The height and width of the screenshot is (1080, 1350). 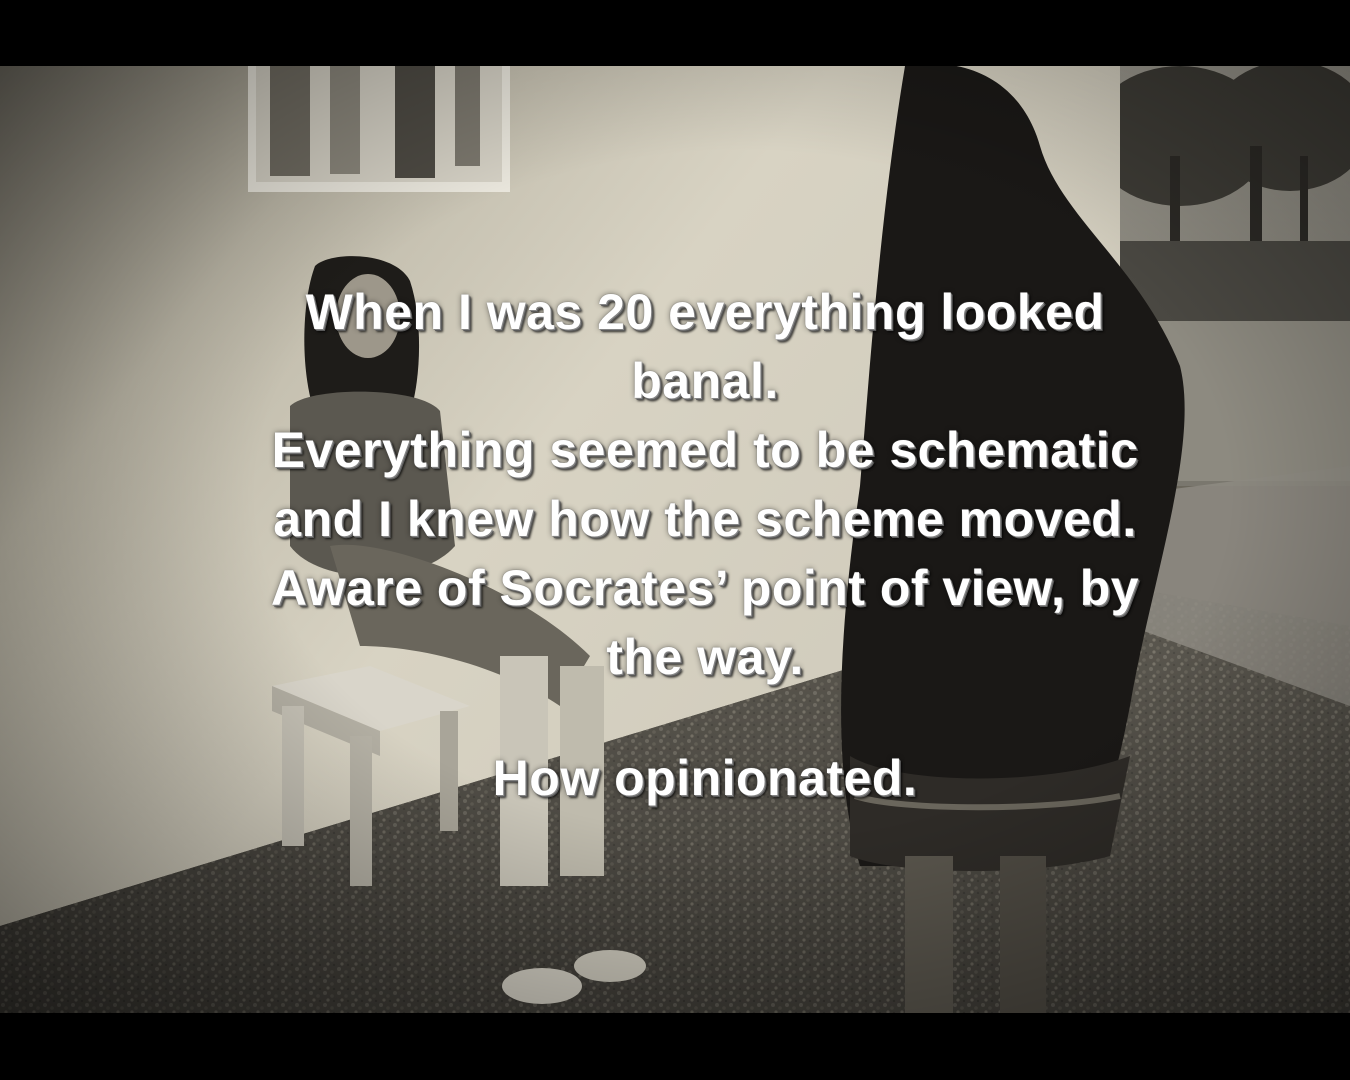 What do you see at coordinates (705, 519) in the screenshot?
I see `caption-line-4: and I knew how the scheme moved.` at bounding box center [705, 519].